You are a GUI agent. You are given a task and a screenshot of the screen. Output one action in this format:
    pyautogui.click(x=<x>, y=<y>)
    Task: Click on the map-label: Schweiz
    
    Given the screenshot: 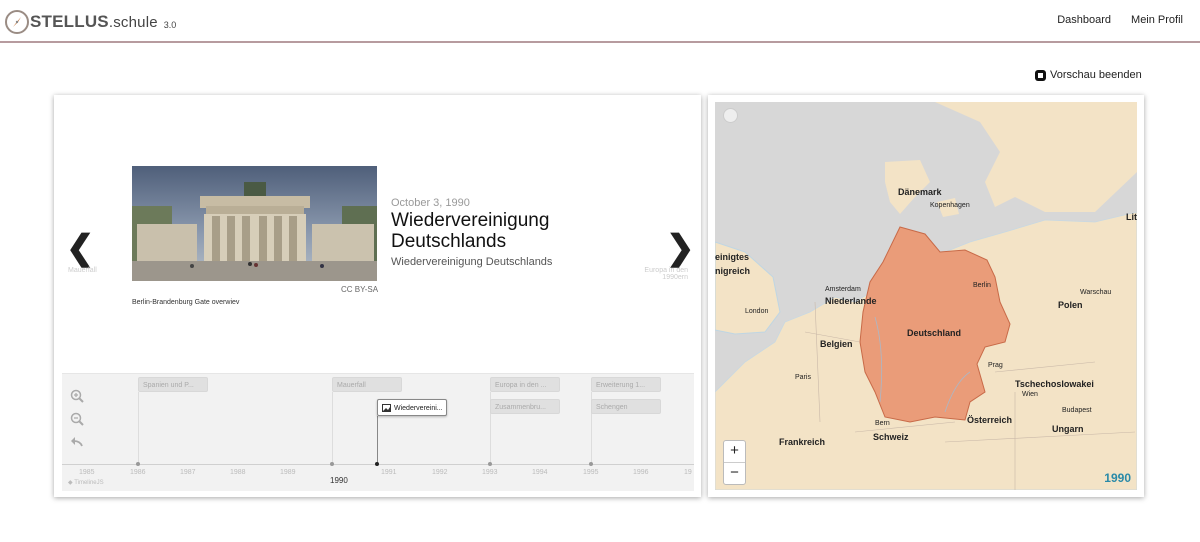 What is the action you would take?
    pyautogui.click(x=891, y=437)
    